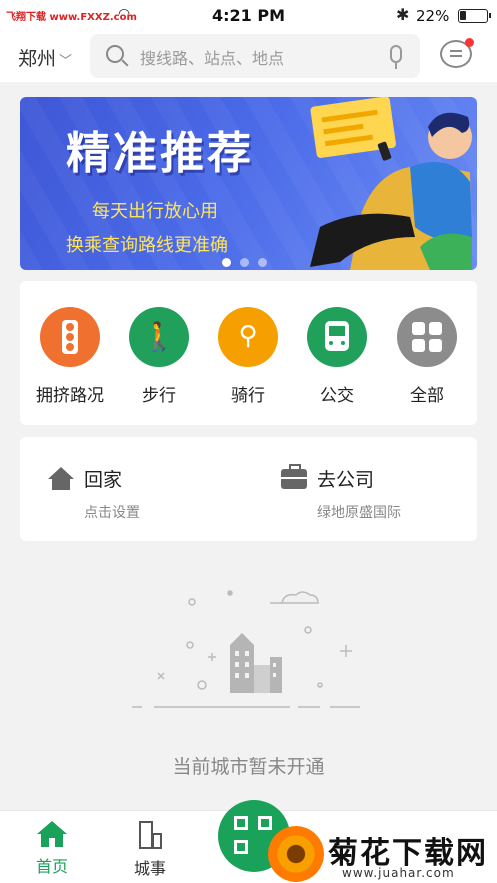 This screenshot has height=883, width=497. What do you see at coordinates (66, 61) in the screenshot?
I see `chevron-down-icon: ﹀` at bounding box center [66, 61].